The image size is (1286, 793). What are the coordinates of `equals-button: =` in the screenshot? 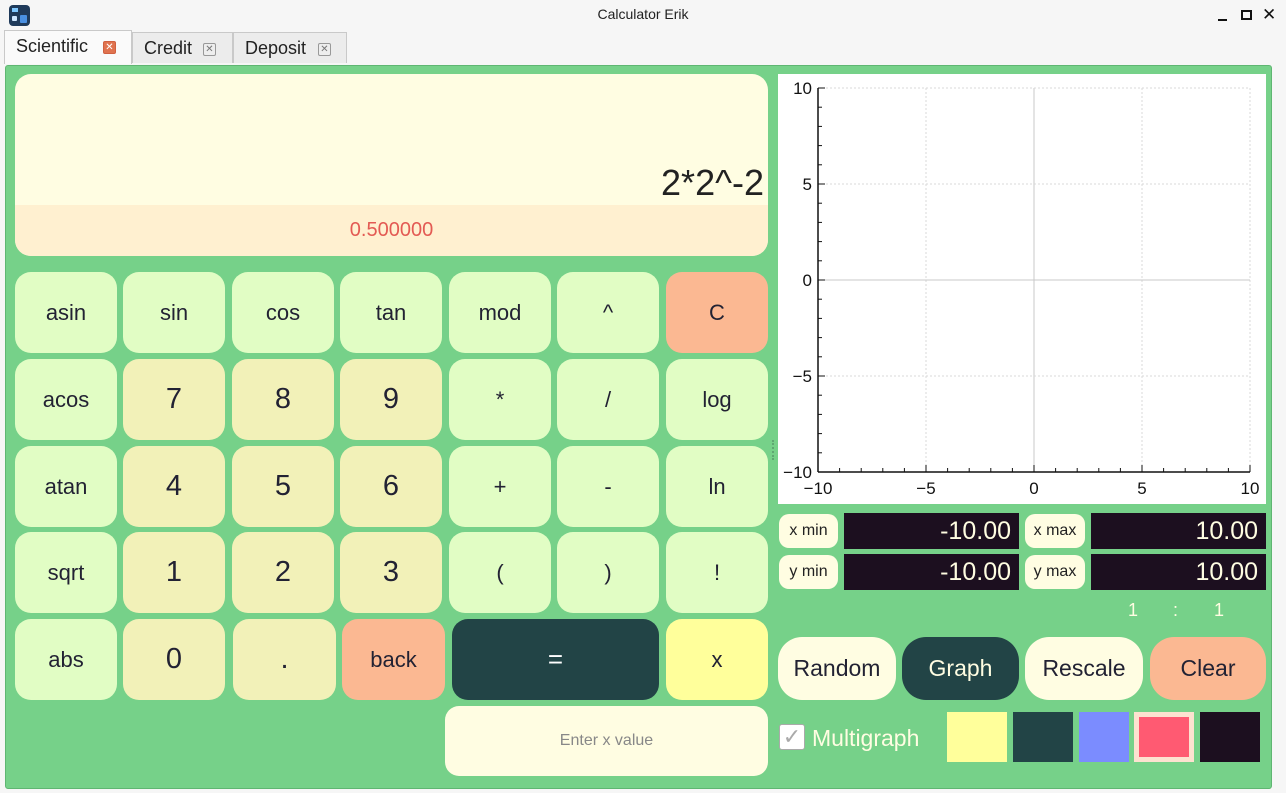 It's located at (555, 659).